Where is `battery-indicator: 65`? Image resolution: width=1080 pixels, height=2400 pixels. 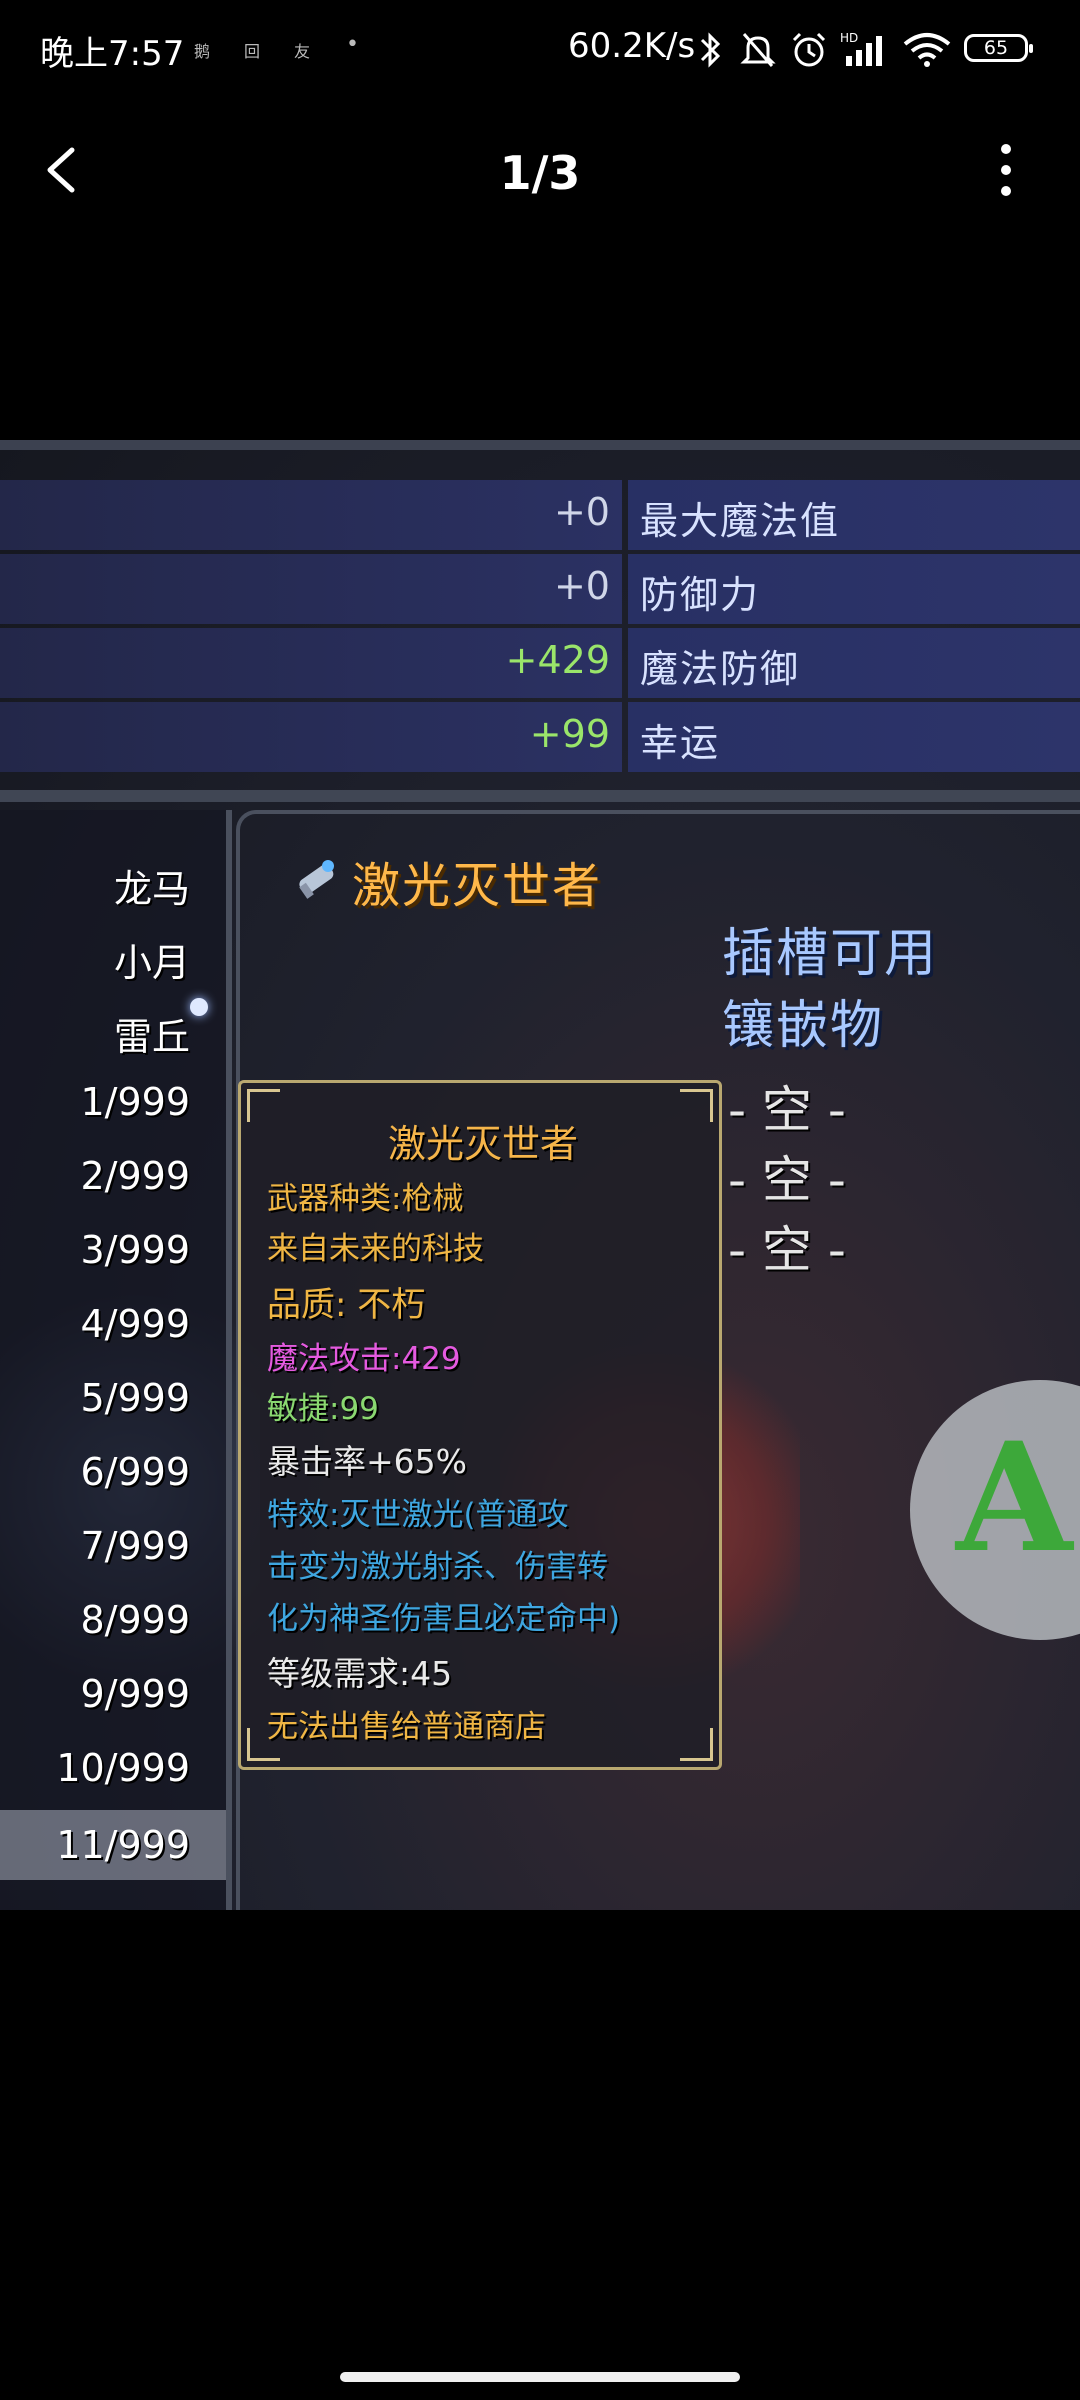 battery-indicator: 65 is located at coordinates (998, 48).